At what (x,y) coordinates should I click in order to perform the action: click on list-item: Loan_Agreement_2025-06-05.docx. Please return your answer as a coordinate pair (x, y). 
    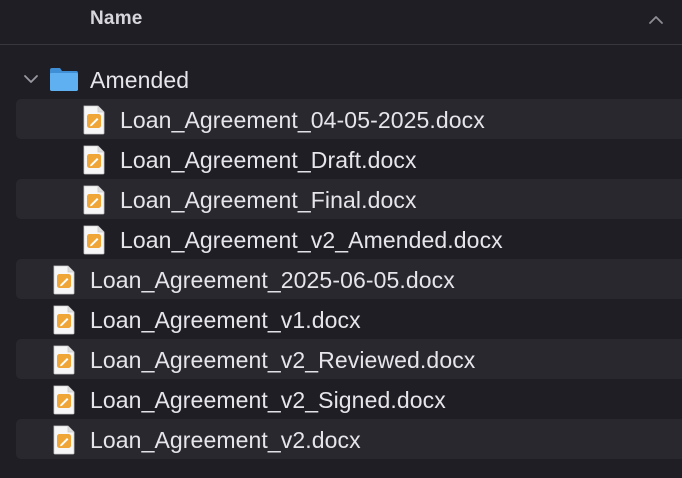
    Looking at the image, I should click on (341, 279).